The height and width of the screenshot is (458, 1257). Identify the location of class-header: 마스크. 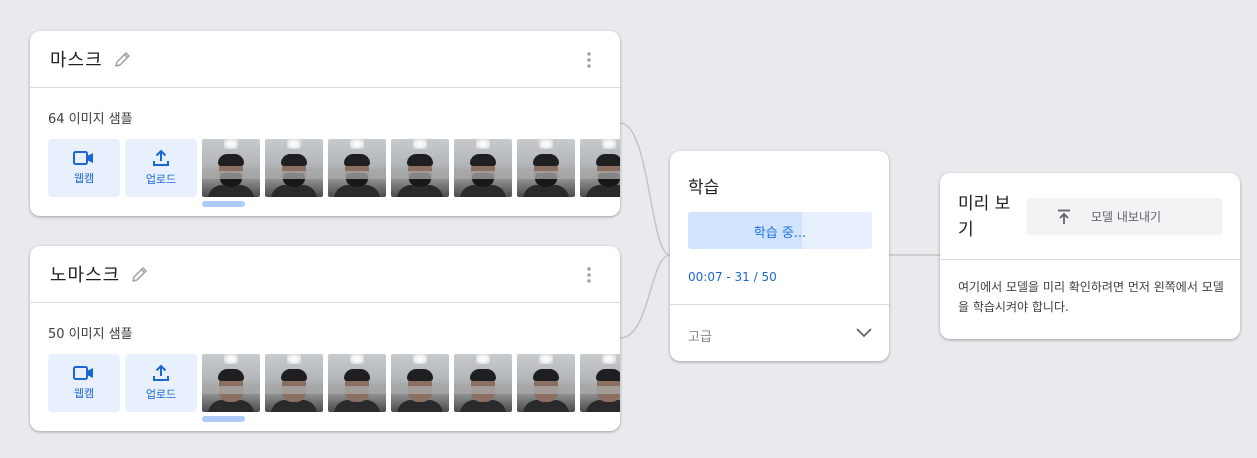
(325, 59).